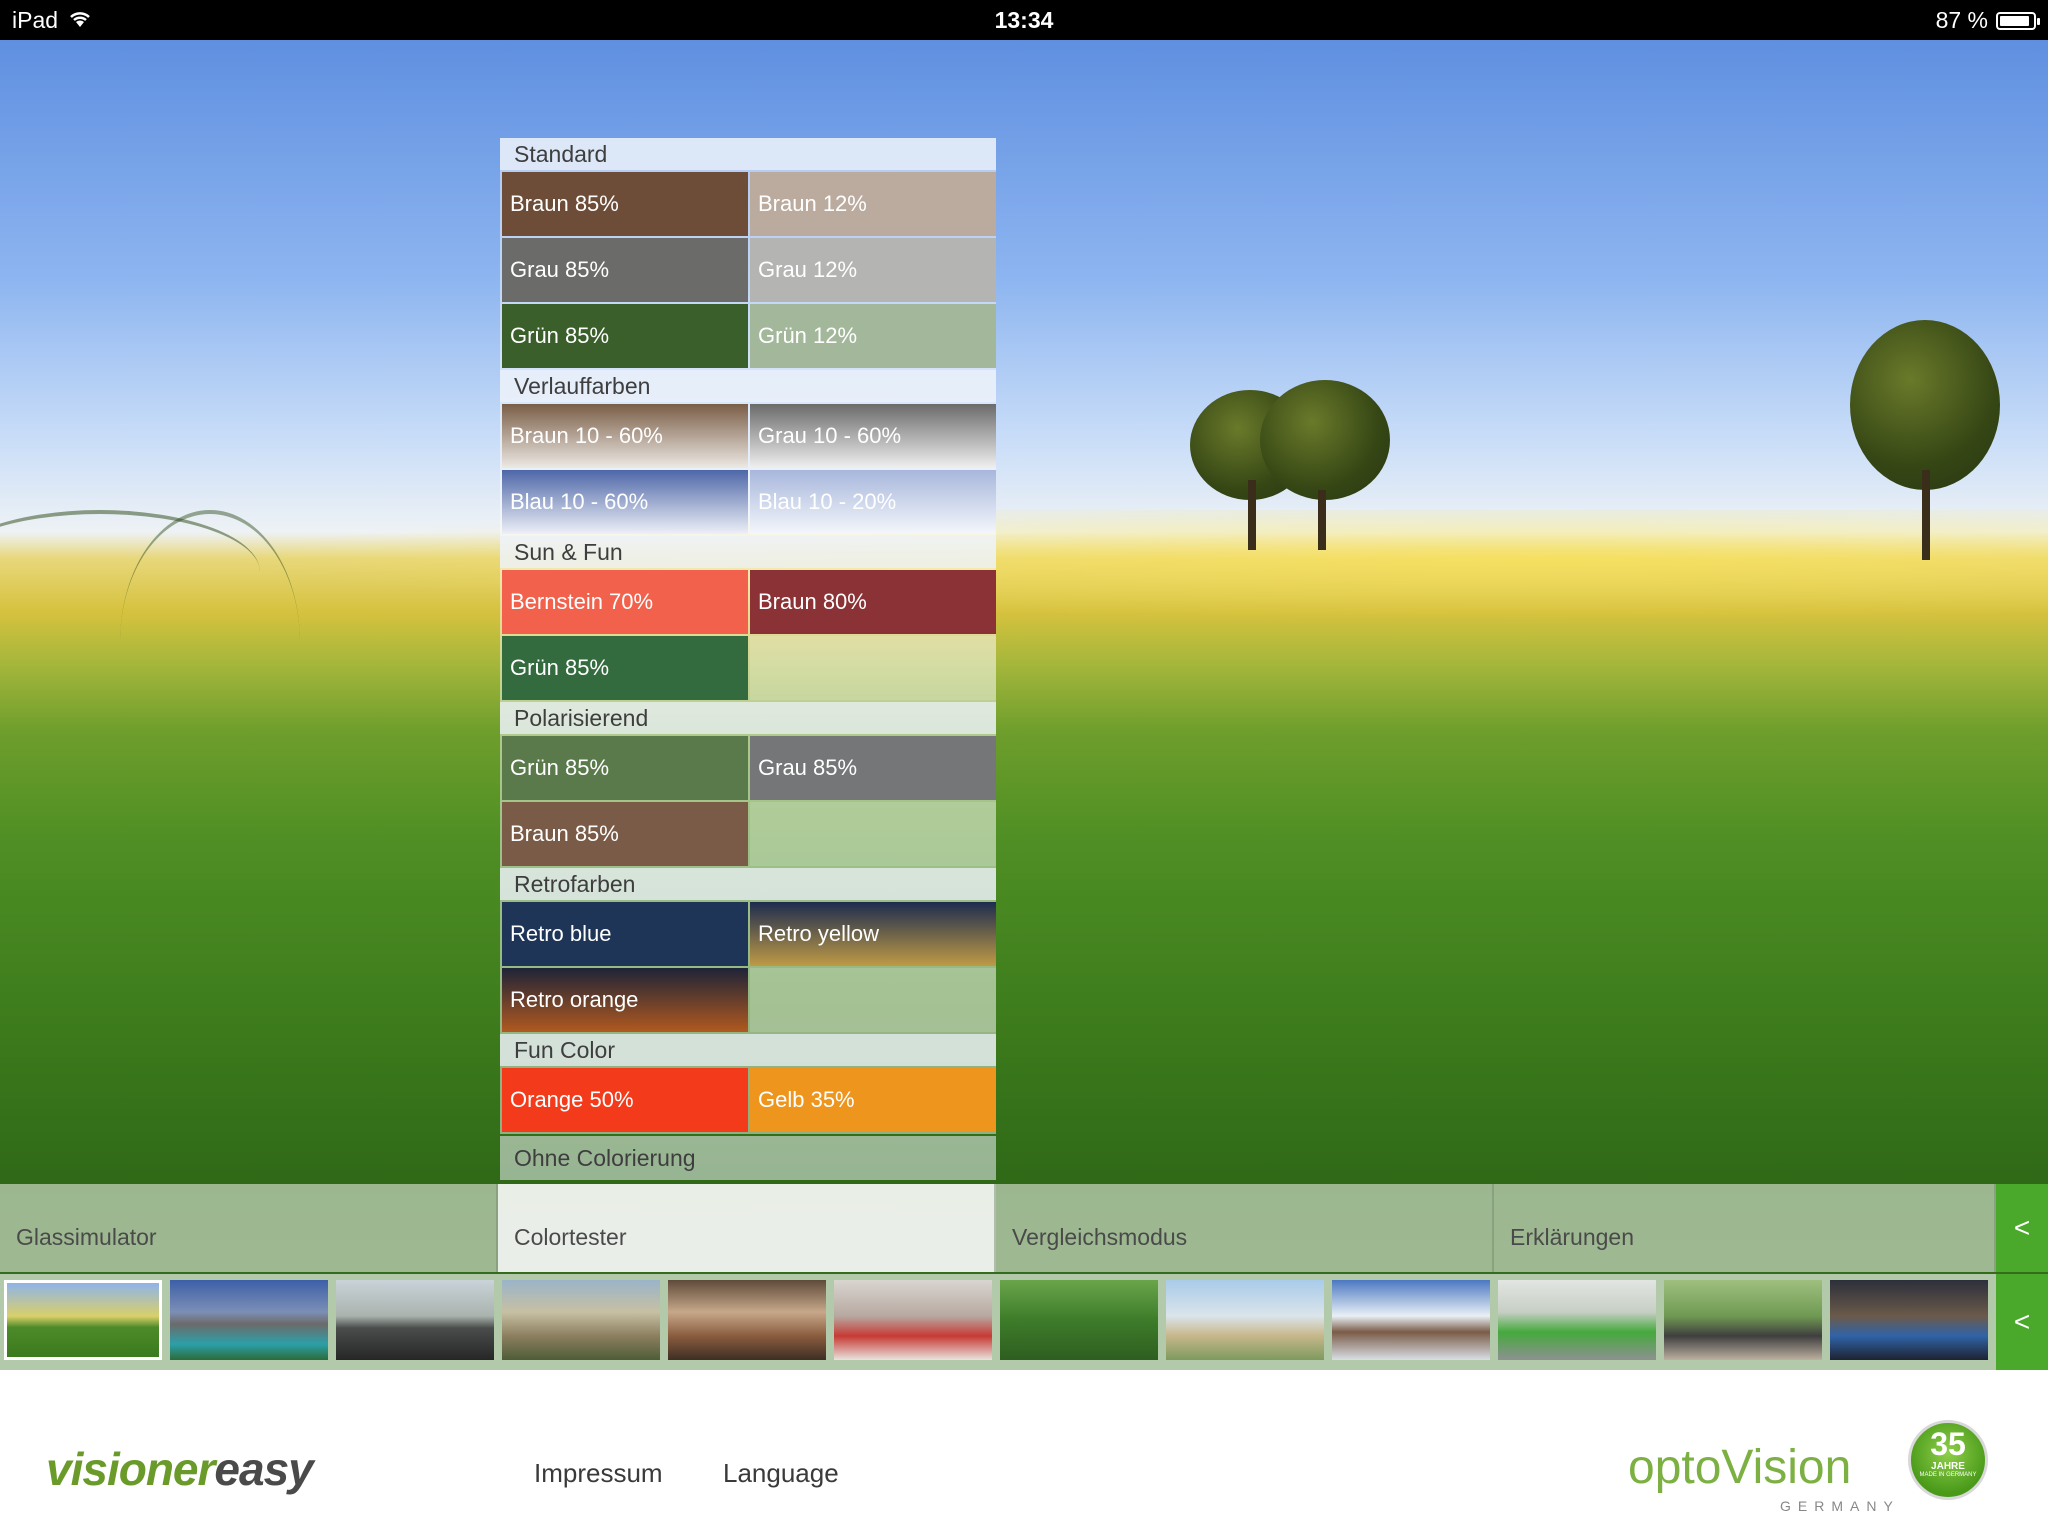  What do you see at coordinates (1948, 1475) in the screenshot?
I see `badge-made-in: MADE IN GERMANY` at bounding box center [1948, 1475].